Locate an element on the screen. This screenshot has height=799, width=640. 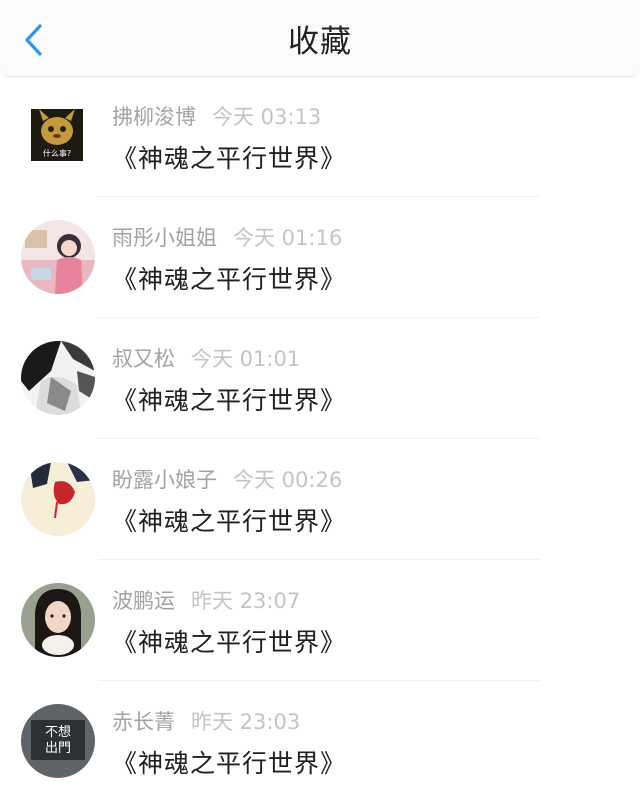
avatar: 什么事? is located at coordinates (57, 135).